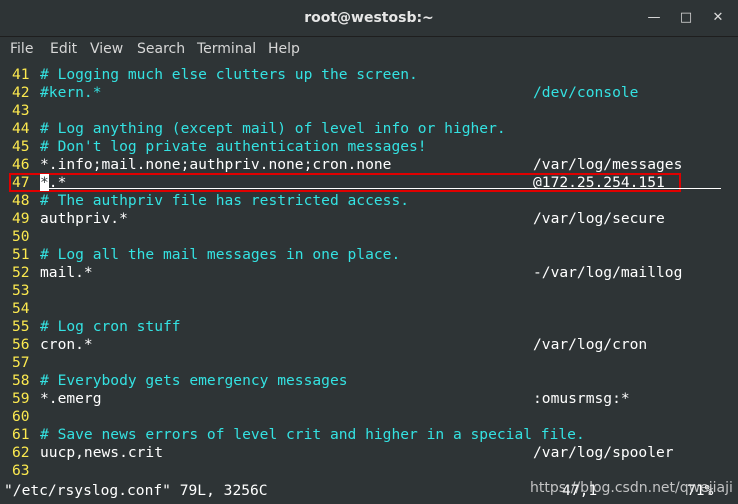  Describe the element at coordinates (21, 380) in the screenshot. I see `line-number: 58` at that location.